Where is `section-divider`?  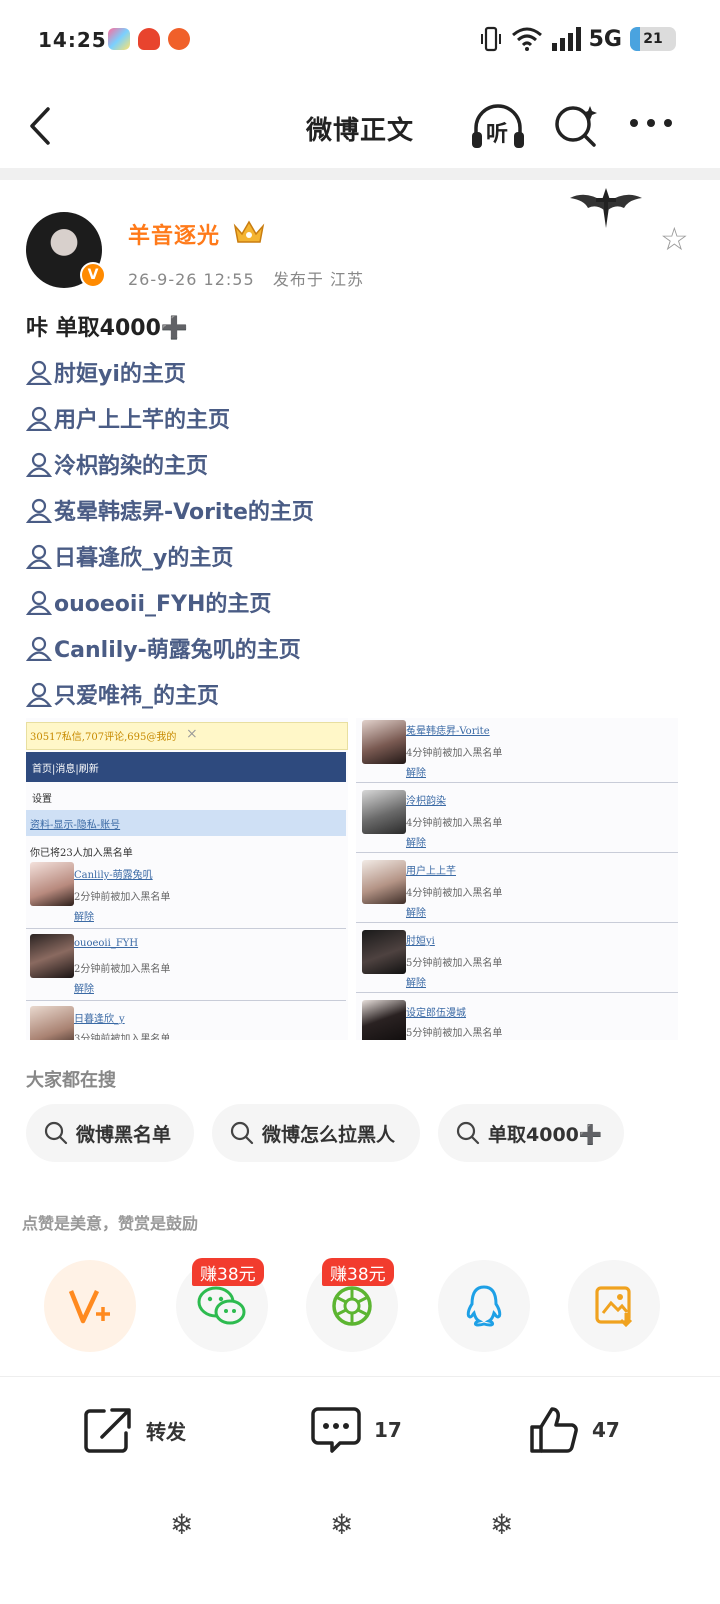
section-divider is located at coordinates (360, 174).